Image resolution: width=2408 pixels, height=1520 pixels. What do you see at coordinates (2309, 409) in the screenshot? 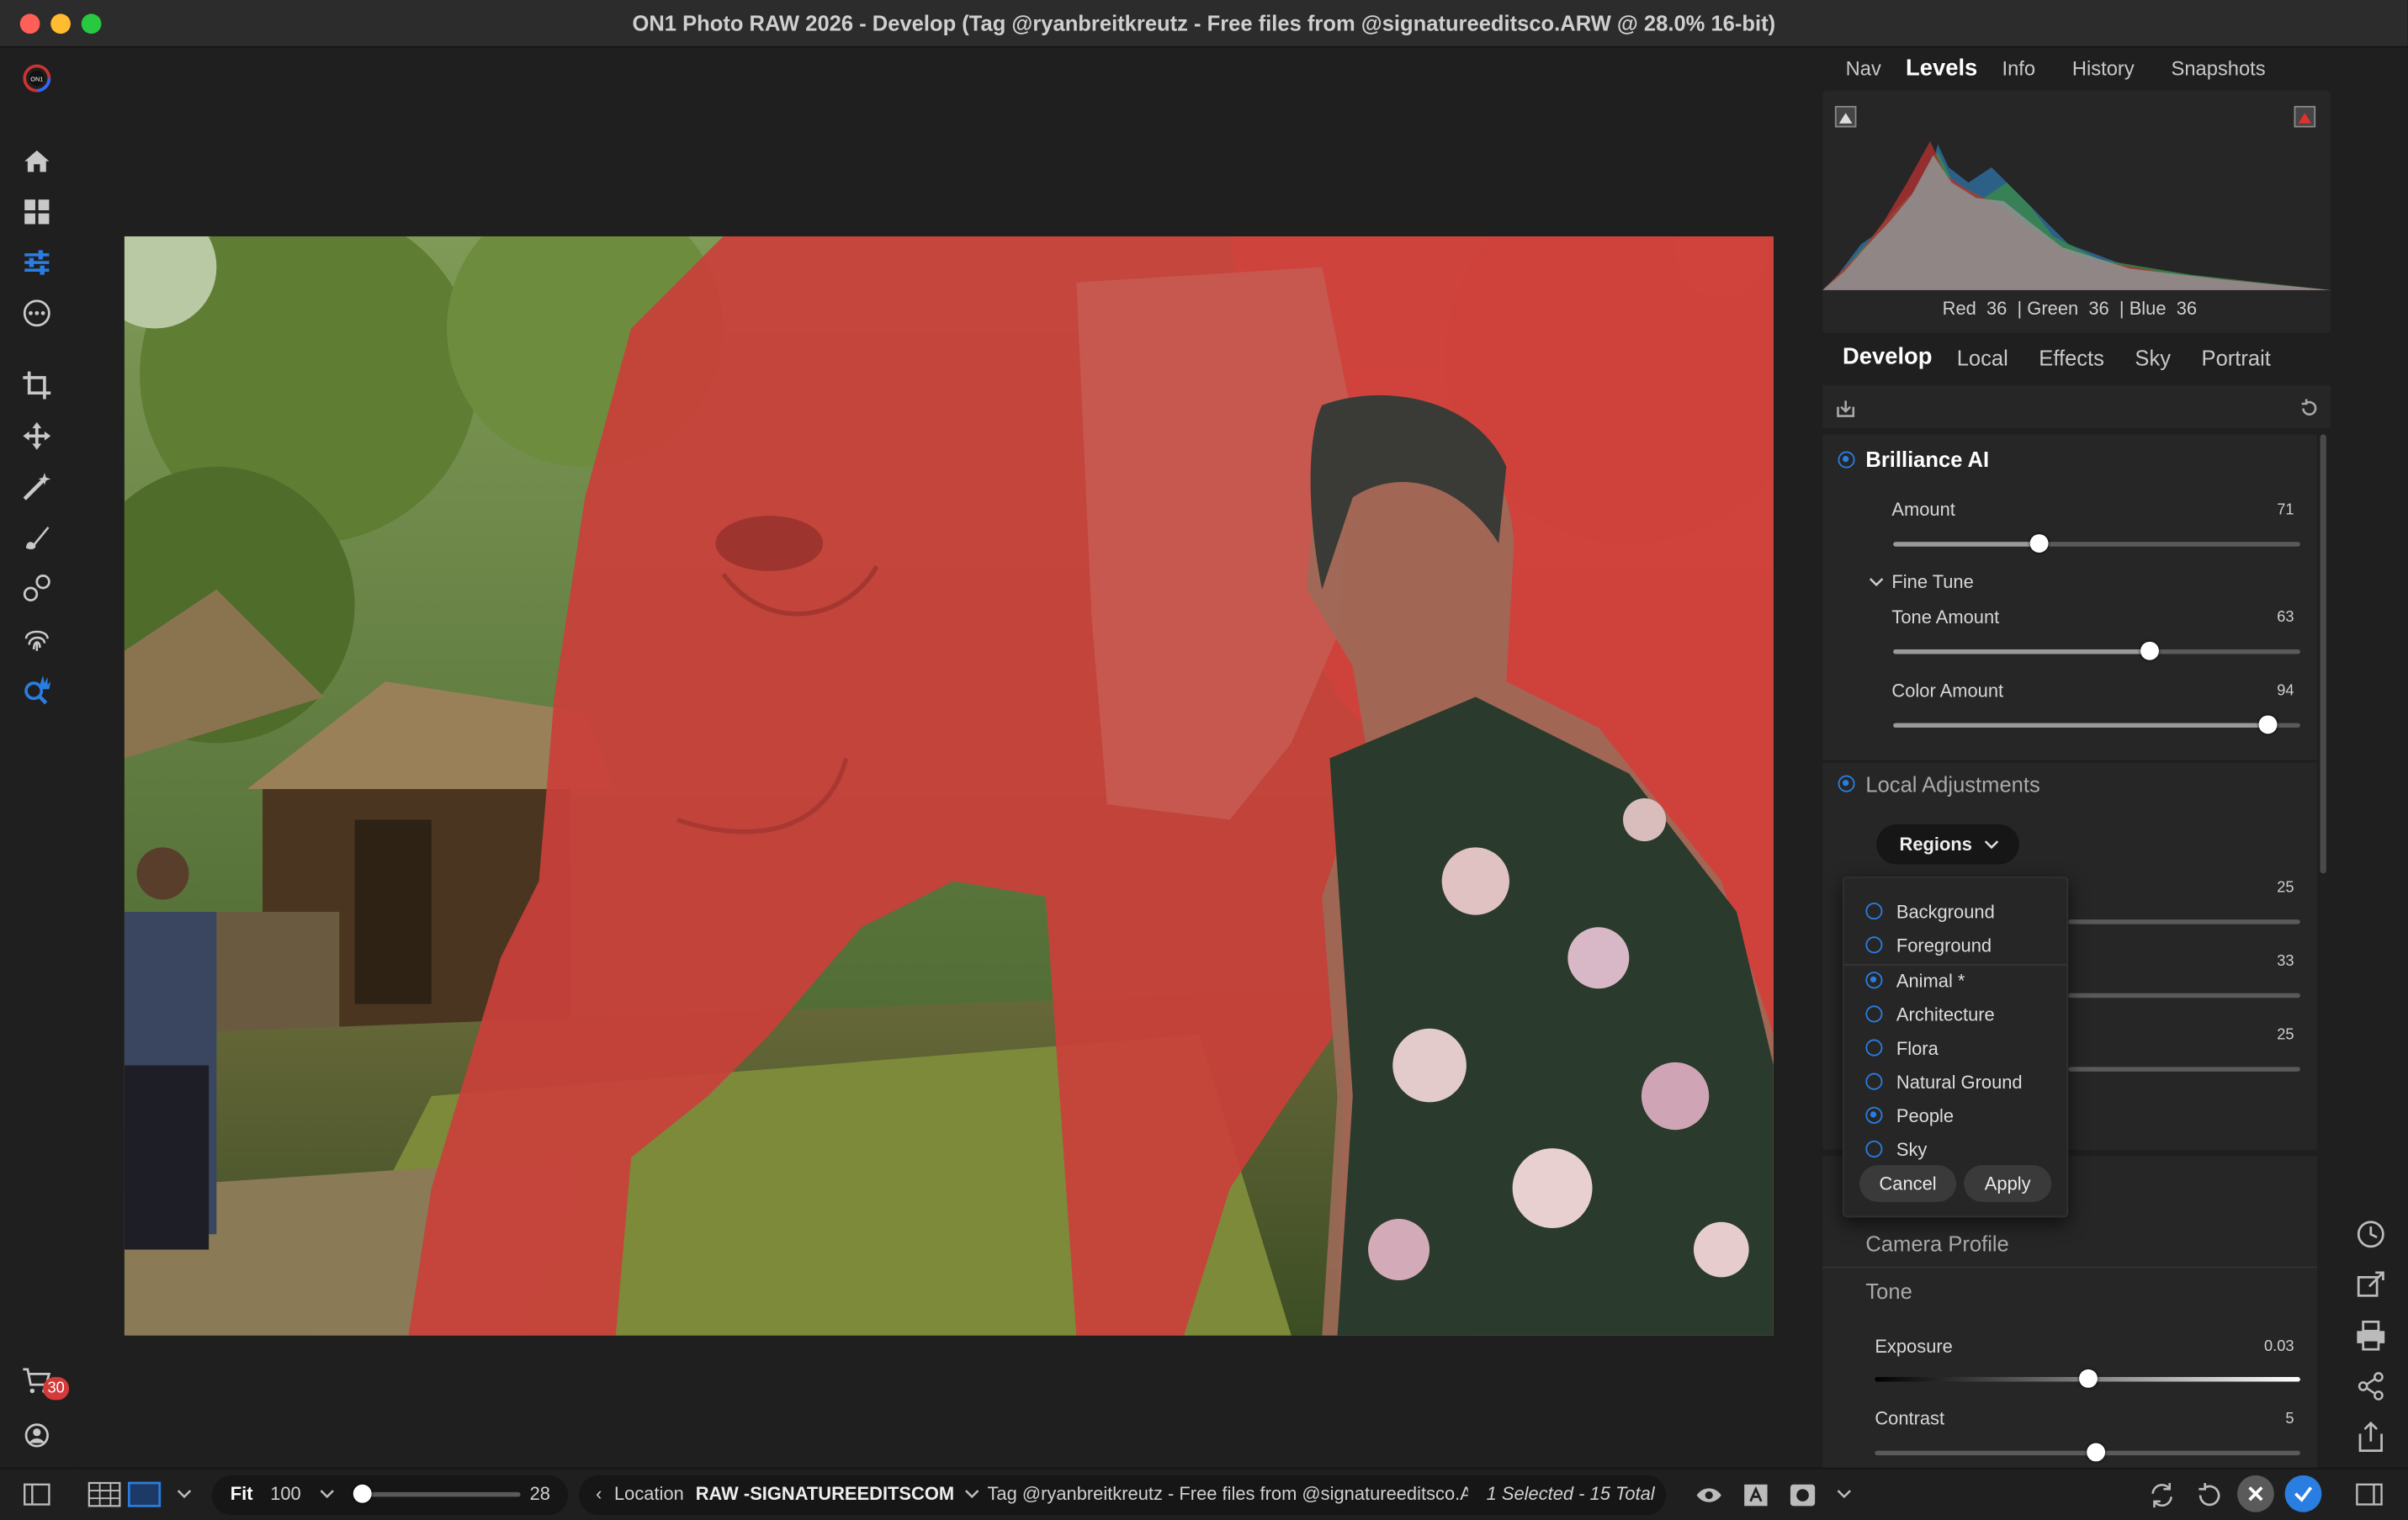
I see `reset-icon` at bounding box center [2309, 409].